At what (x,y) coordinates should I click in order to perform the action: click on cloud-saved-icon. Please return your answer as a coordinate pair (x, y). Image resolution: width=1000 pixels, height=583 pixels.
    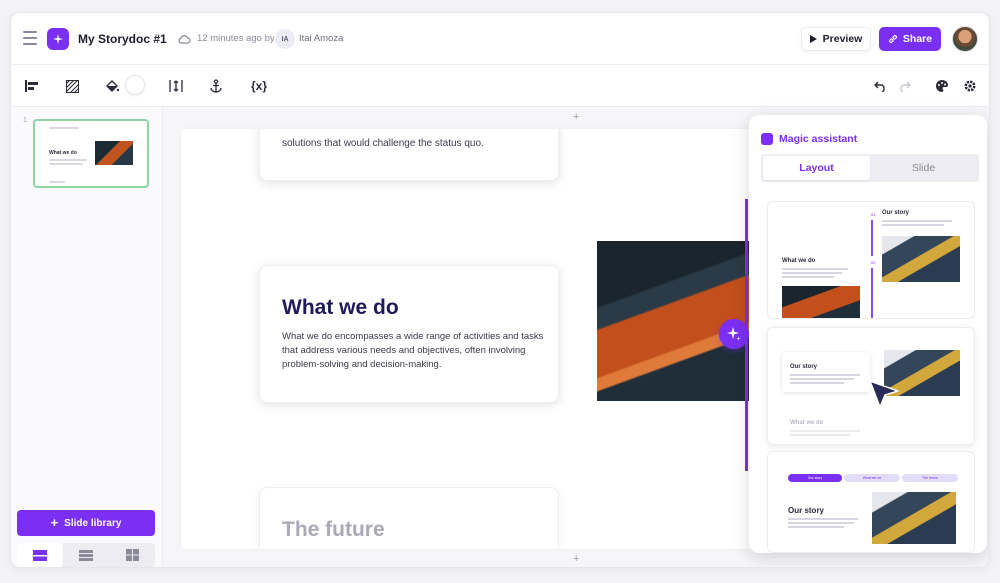
    Looking at the image, I should click on (184, 39).